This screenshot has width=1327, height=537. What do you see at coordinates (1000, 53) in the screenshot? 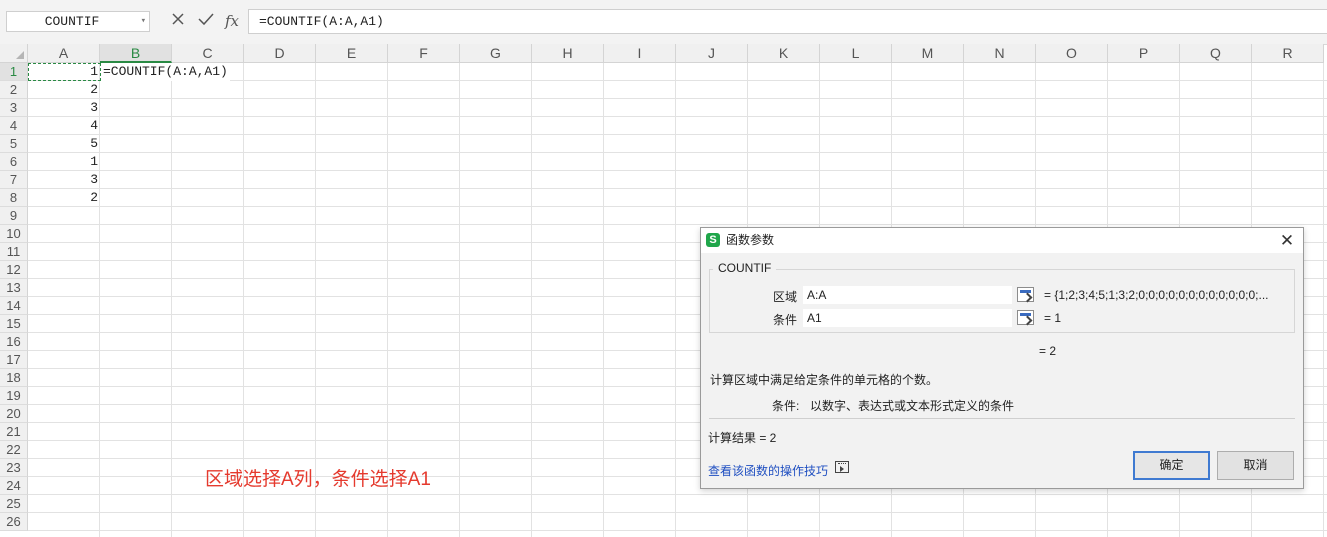
I see `column-header-n: N` at bounding box center [1000, 53].